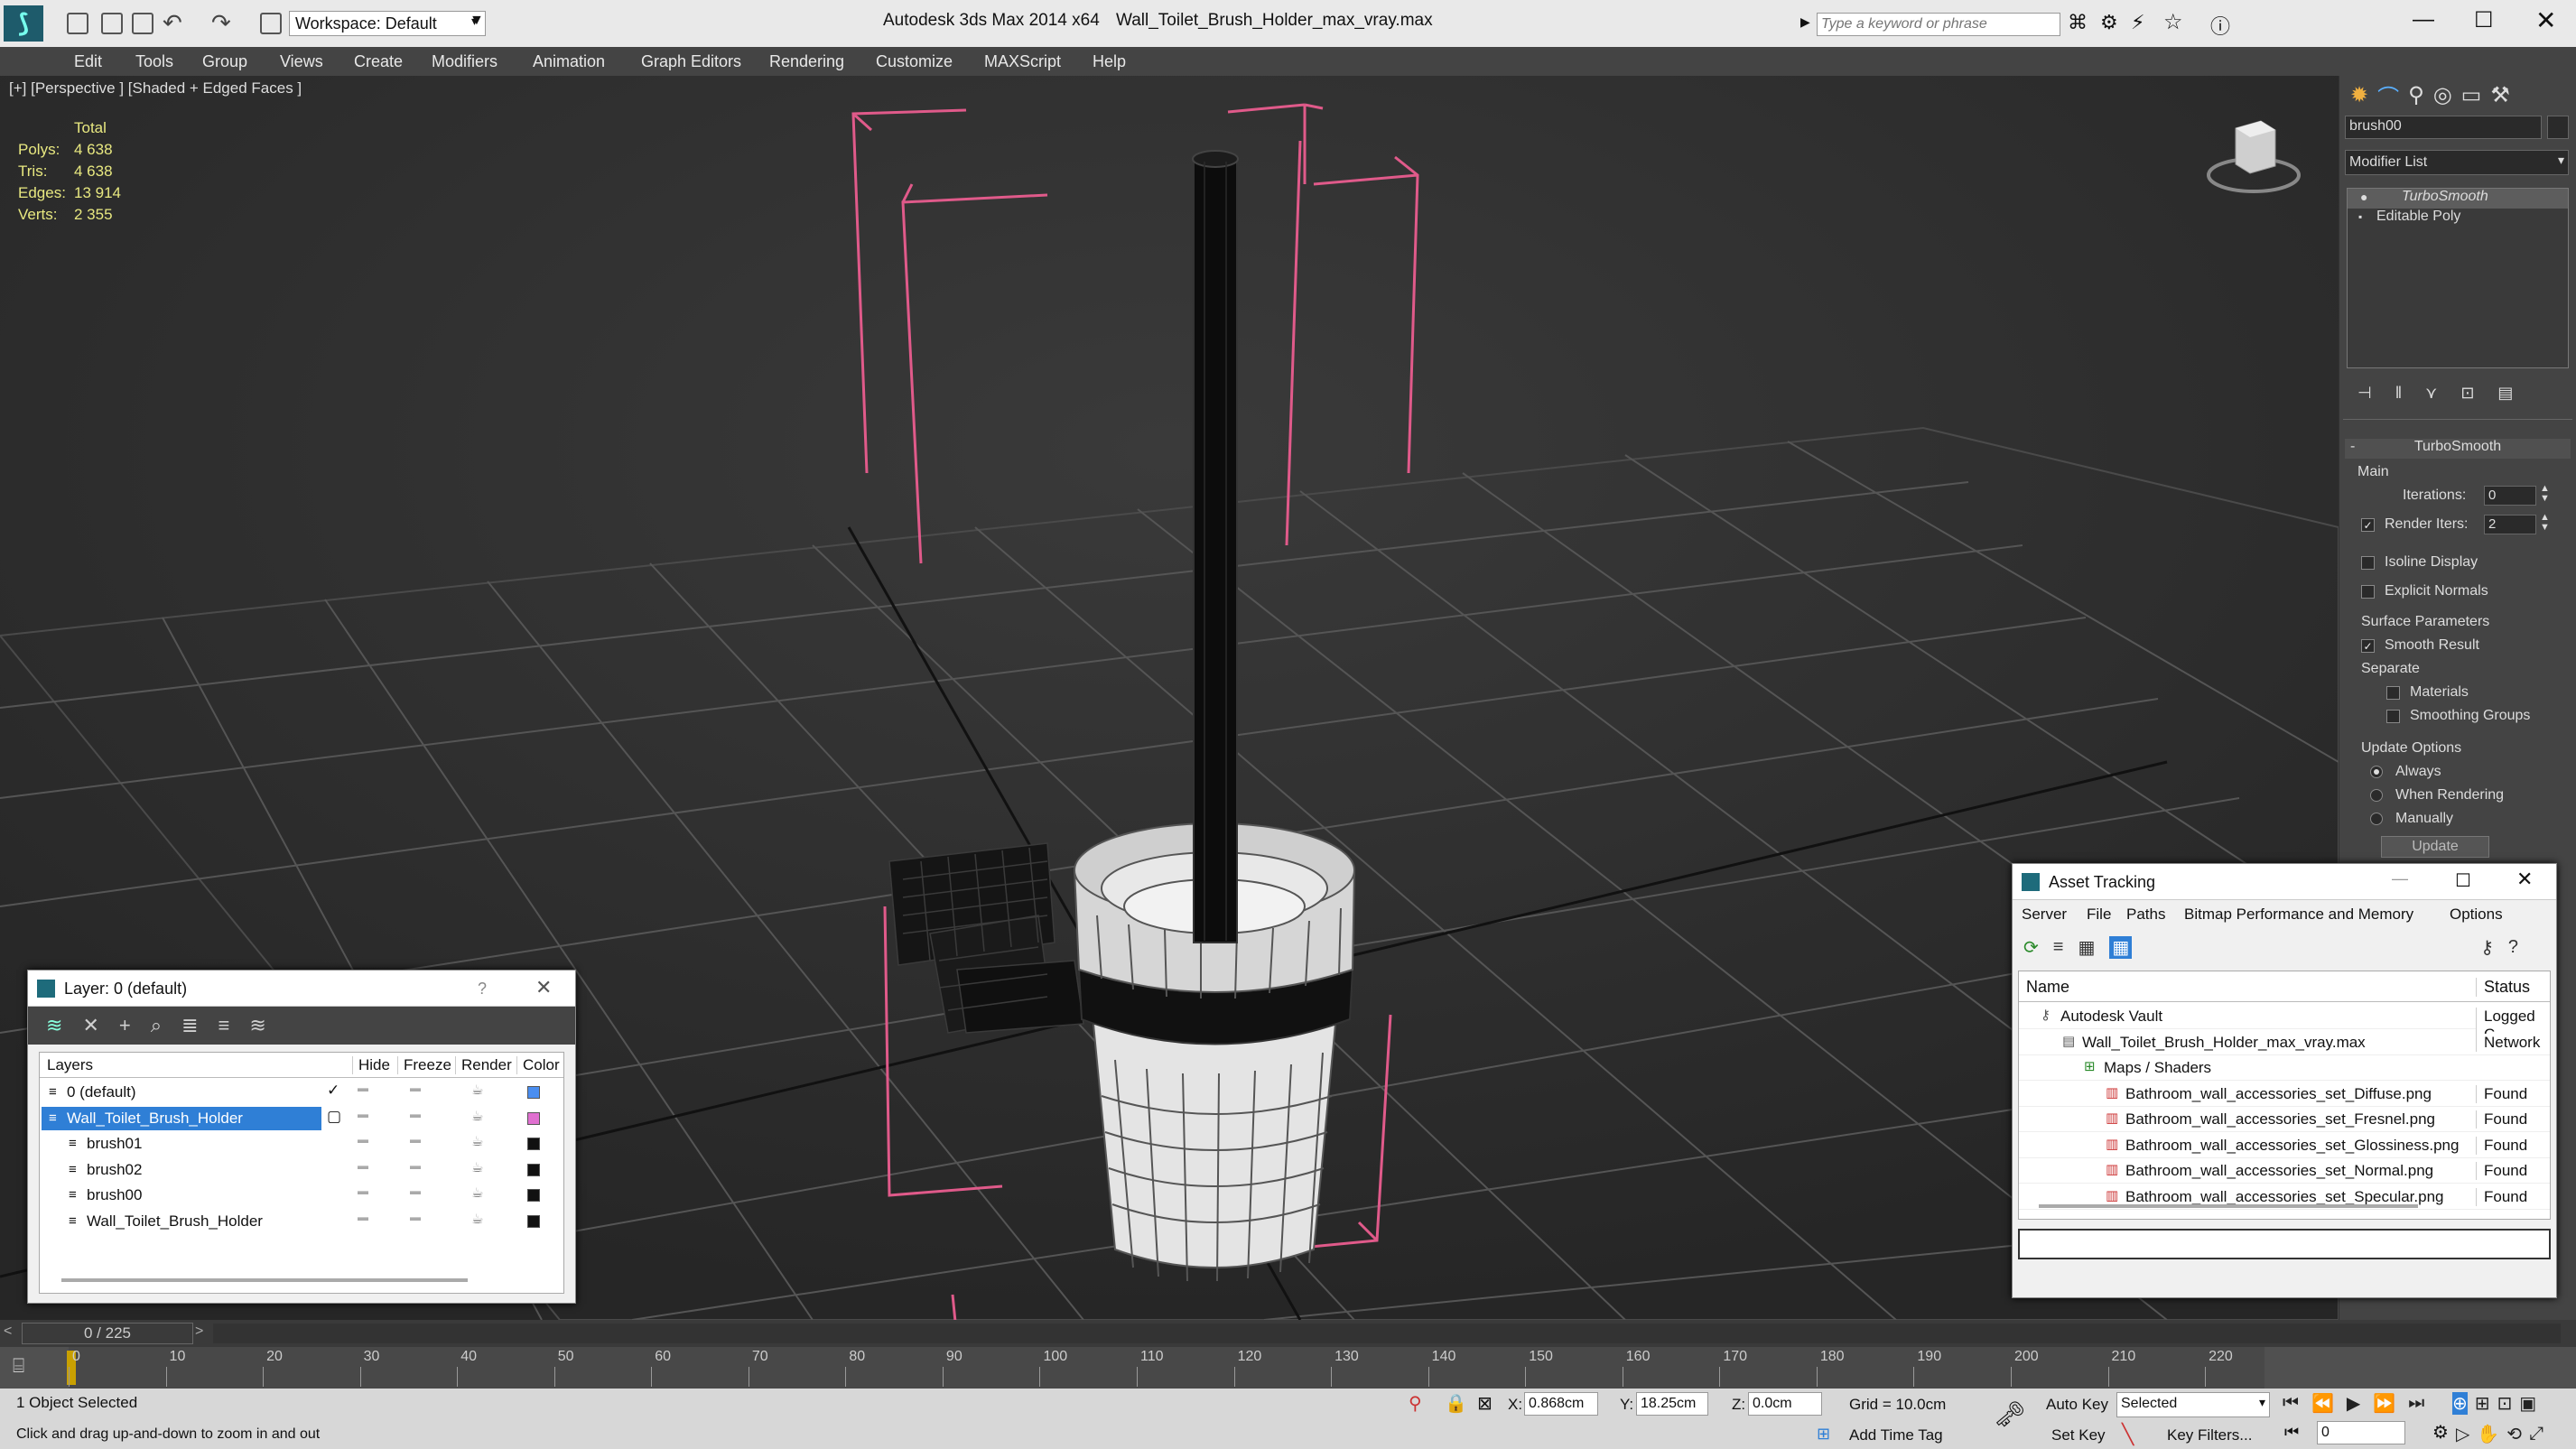  What do you see at coordinates (2435, 847) in the screenshot?
I see `update-button: Update` at bounding box center [2435, 847].